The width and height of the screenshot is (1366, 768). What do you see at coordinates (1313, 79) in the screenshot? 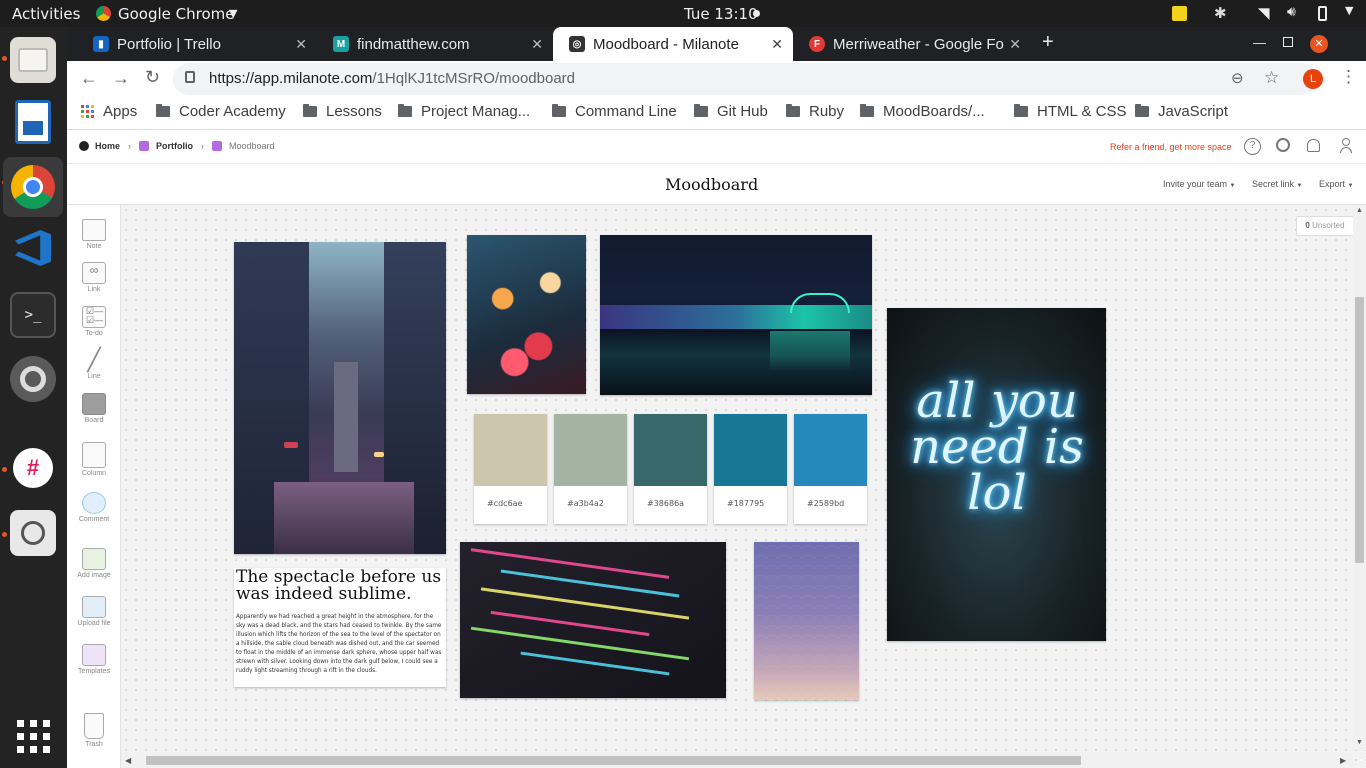
I see `profile-avatar: L` at bounding box center [1313, 79].